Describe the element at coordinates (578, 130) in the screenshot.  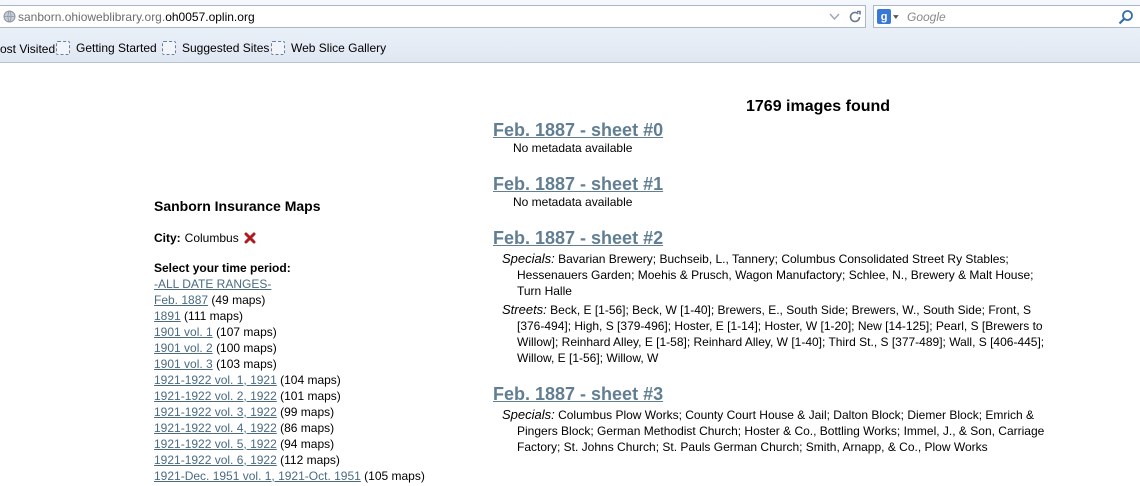
I see `sheet-link: Feb. 1887 - sheet #0` at that location.